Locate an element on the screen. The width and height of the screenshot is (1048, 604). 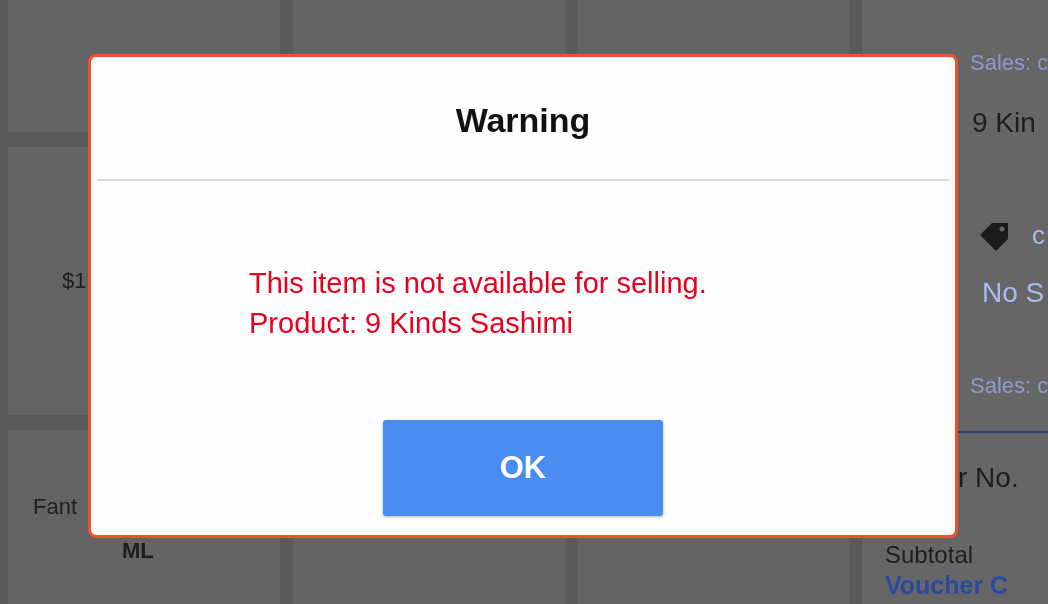
product-name: Fant is located at coordinates (55, 507).